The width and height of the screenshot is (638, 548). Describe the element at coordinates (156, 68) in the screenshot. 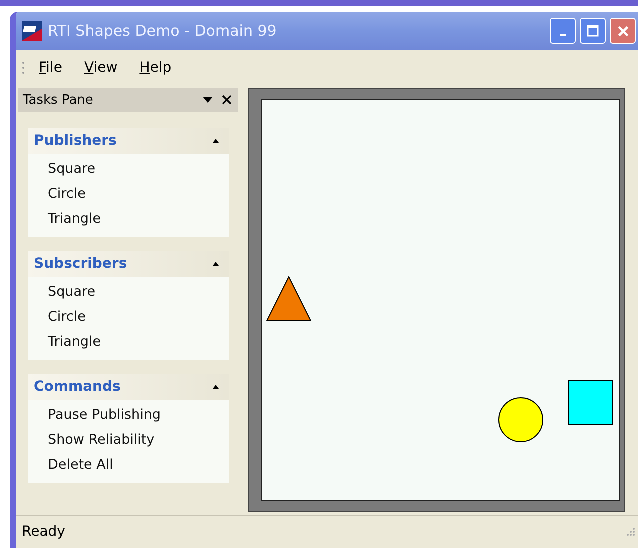

I see `menu-item: Help` at that location.